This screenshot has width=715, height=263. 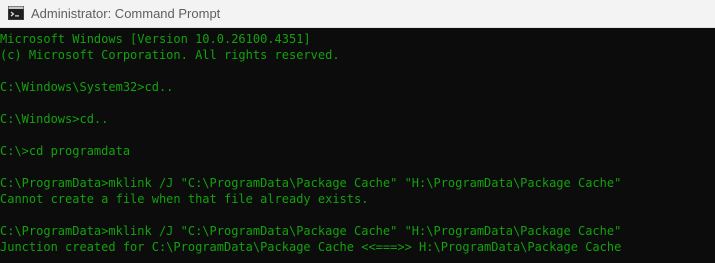 What do you see at coordinates (65, 151) in the screenshot?
I see `console-line: C:\>cd programdata` at bounding box center [65, 151].